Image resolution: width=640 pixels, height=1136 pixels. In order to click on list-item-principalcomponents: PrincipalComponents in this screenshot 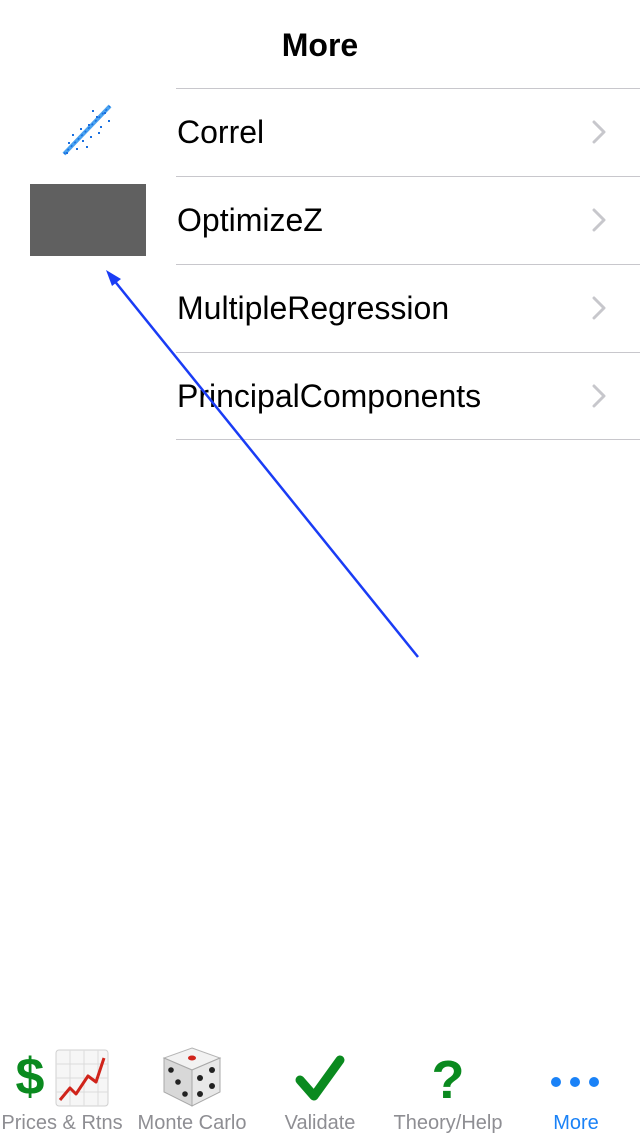, I will do `click(320, 396)`.